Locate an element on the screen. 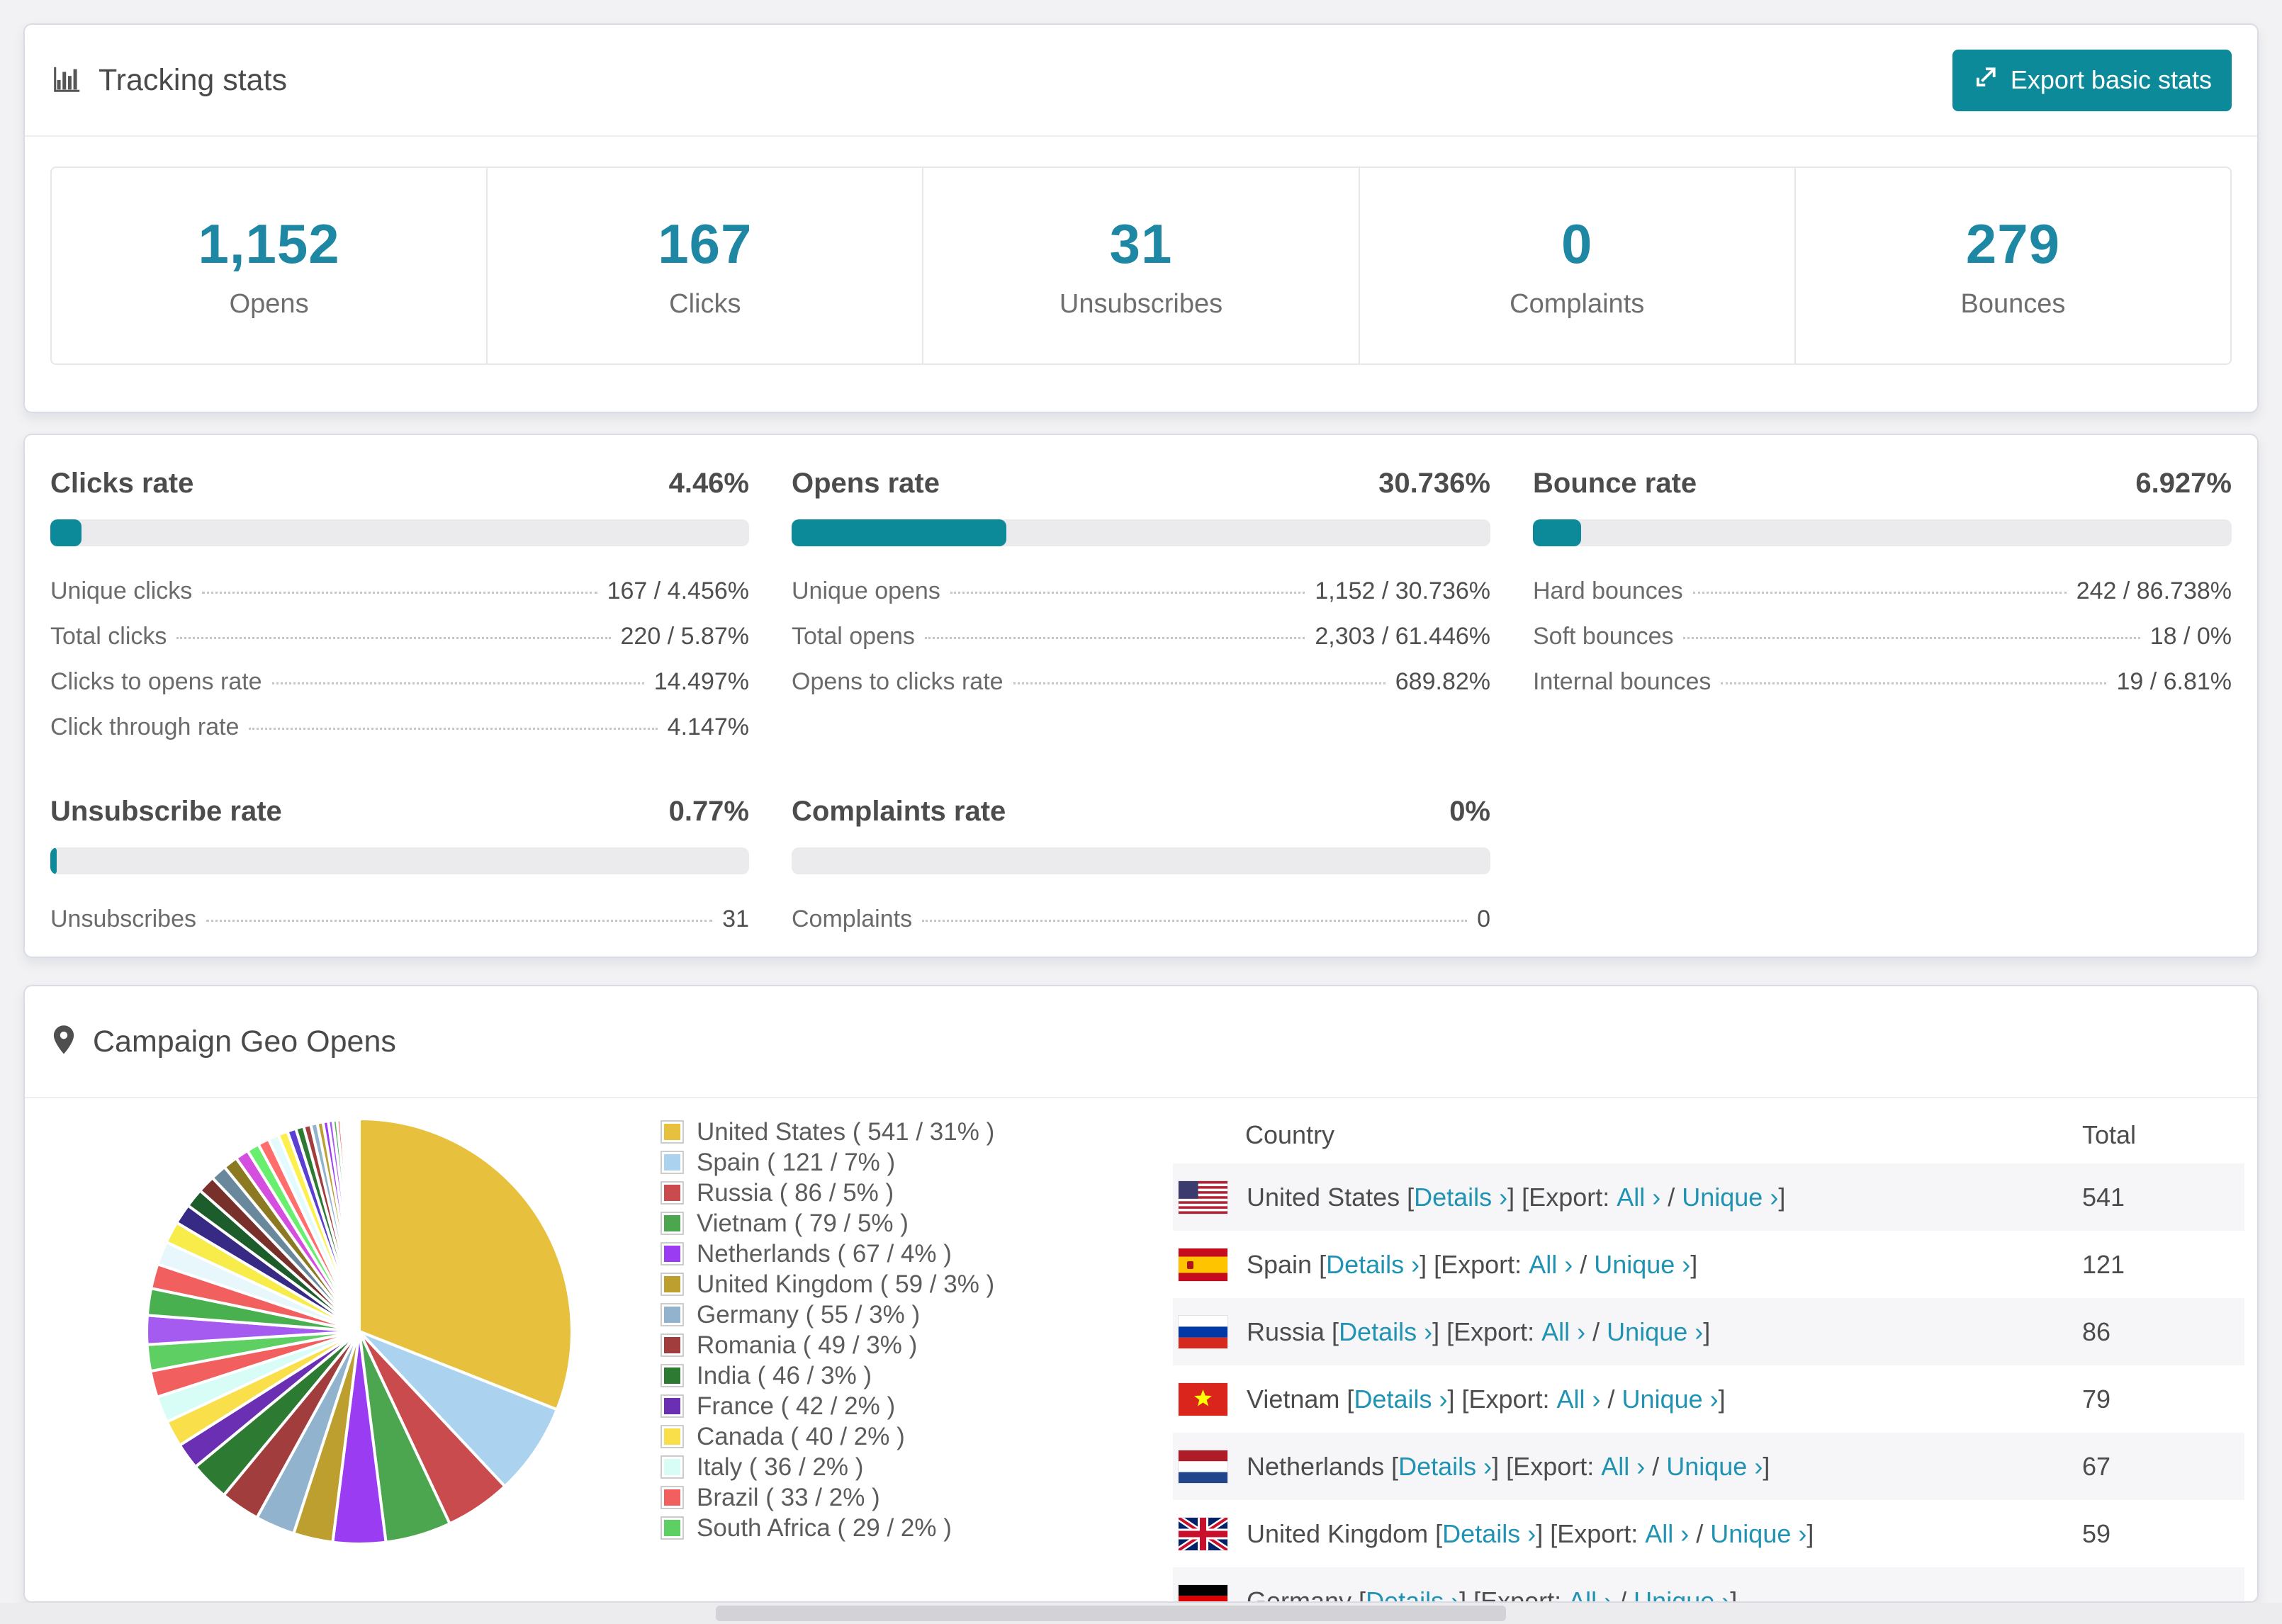 This screenshot has height=1624, width=2282. country-total: 86 is located at coordinates (2096, 1331).